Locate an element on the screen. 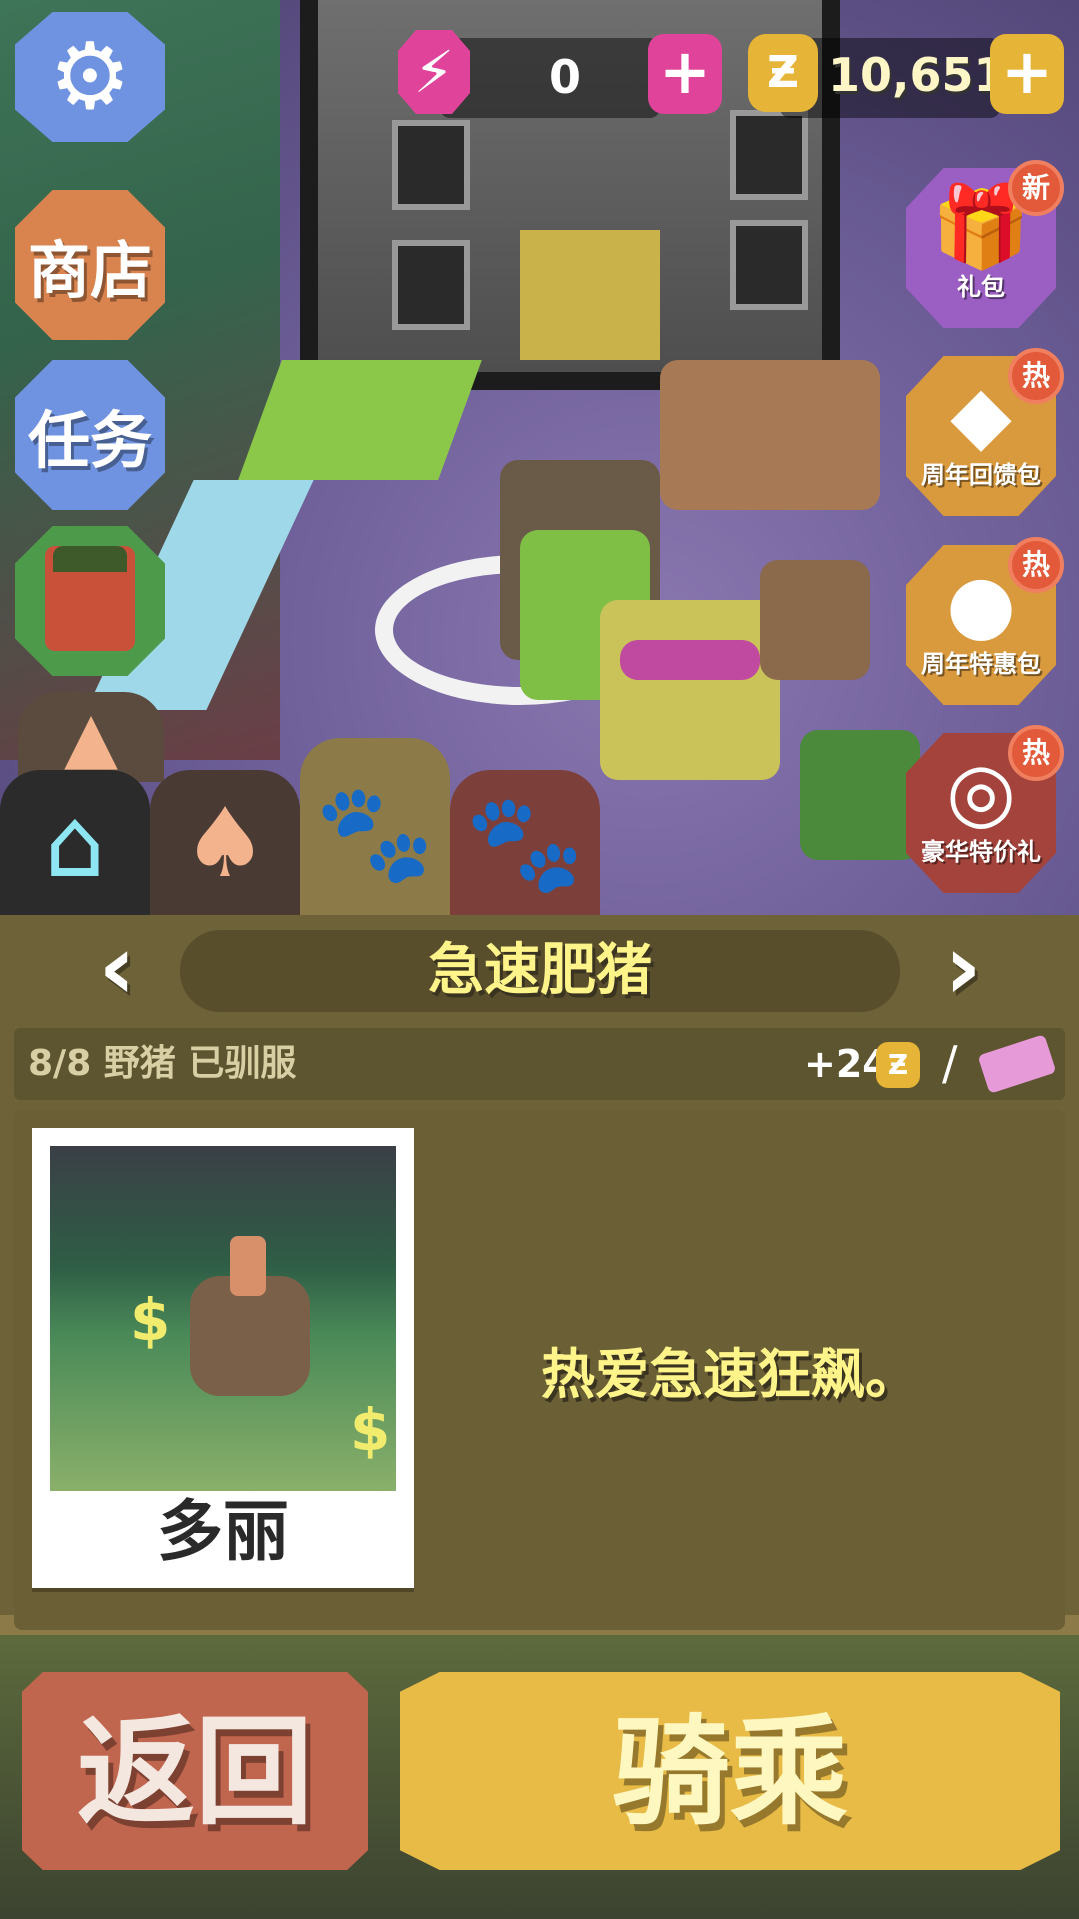  promo-anniversary-pack: ◆ 周年回馈包 热 is located at coordinates (985, 432).